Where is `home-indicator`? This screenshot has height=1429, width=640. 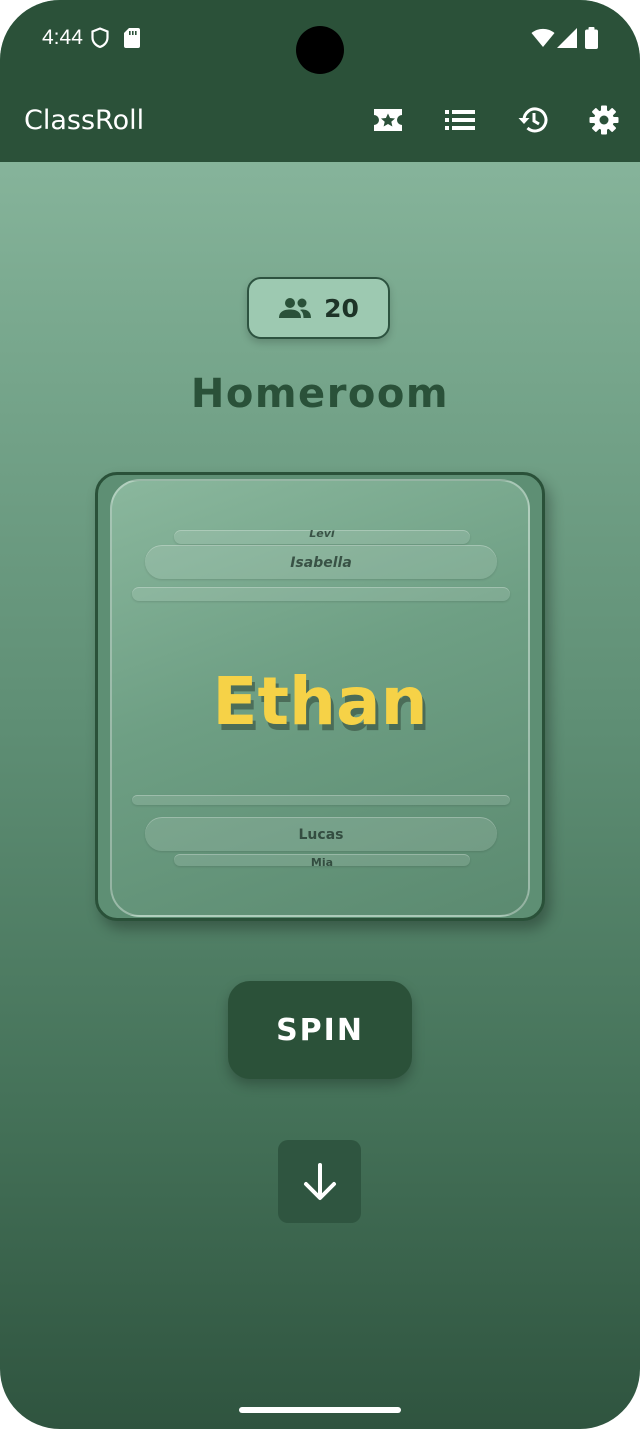 home-indicator is located at coordinates (320, 1410).